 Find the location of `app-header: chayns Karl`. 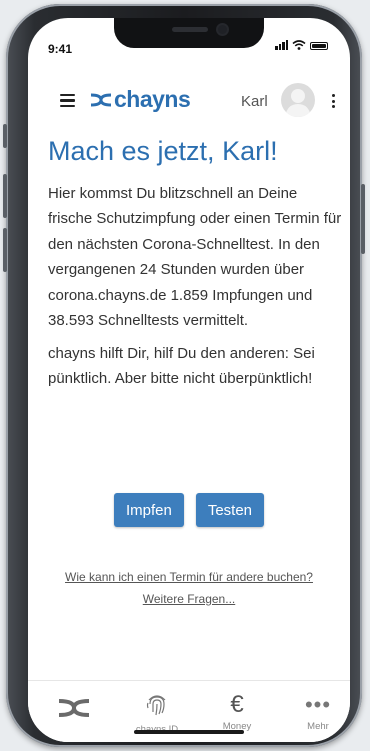

app-header: chayns Karl is located at coordinates (189, 102).